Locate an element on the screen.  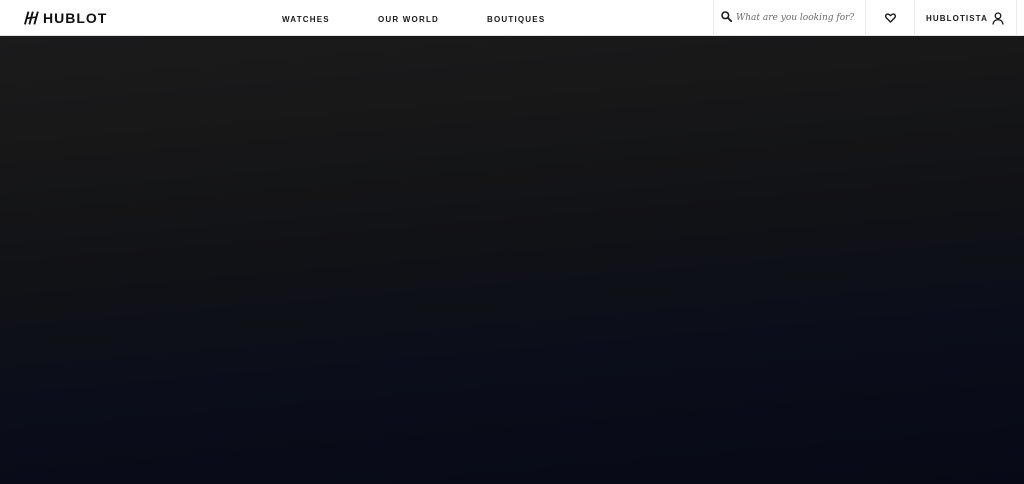
search-box is located at coordinates (789, 18).